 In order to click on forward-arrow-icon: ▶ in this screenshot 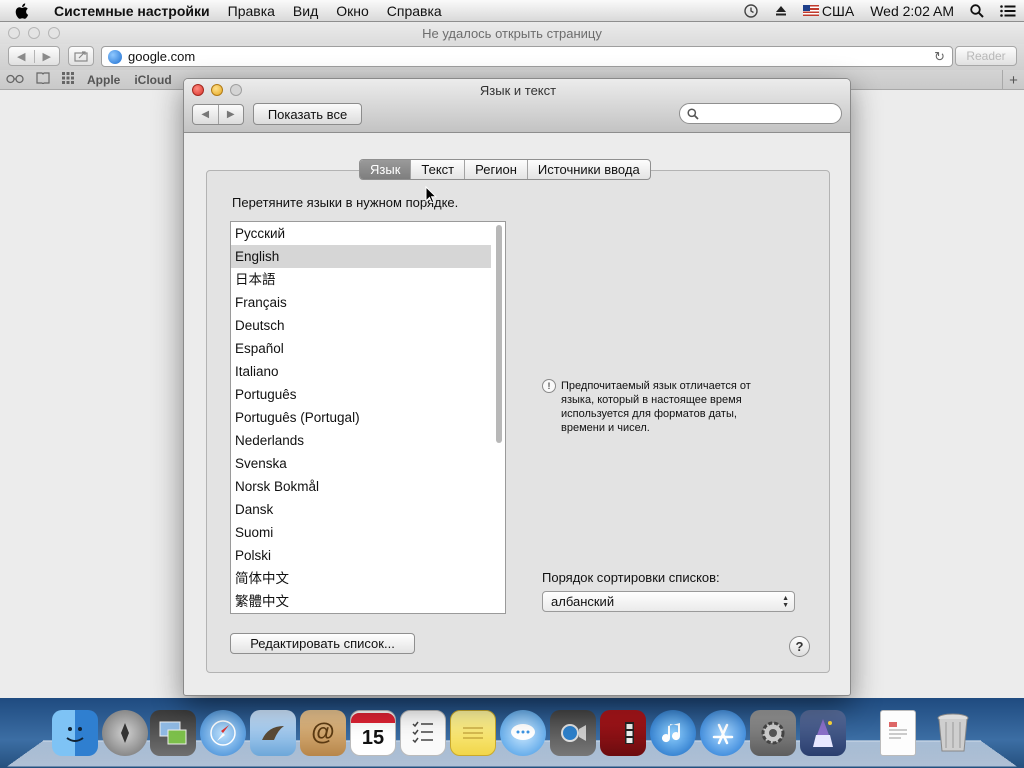, I will do `click(46, 56)`.